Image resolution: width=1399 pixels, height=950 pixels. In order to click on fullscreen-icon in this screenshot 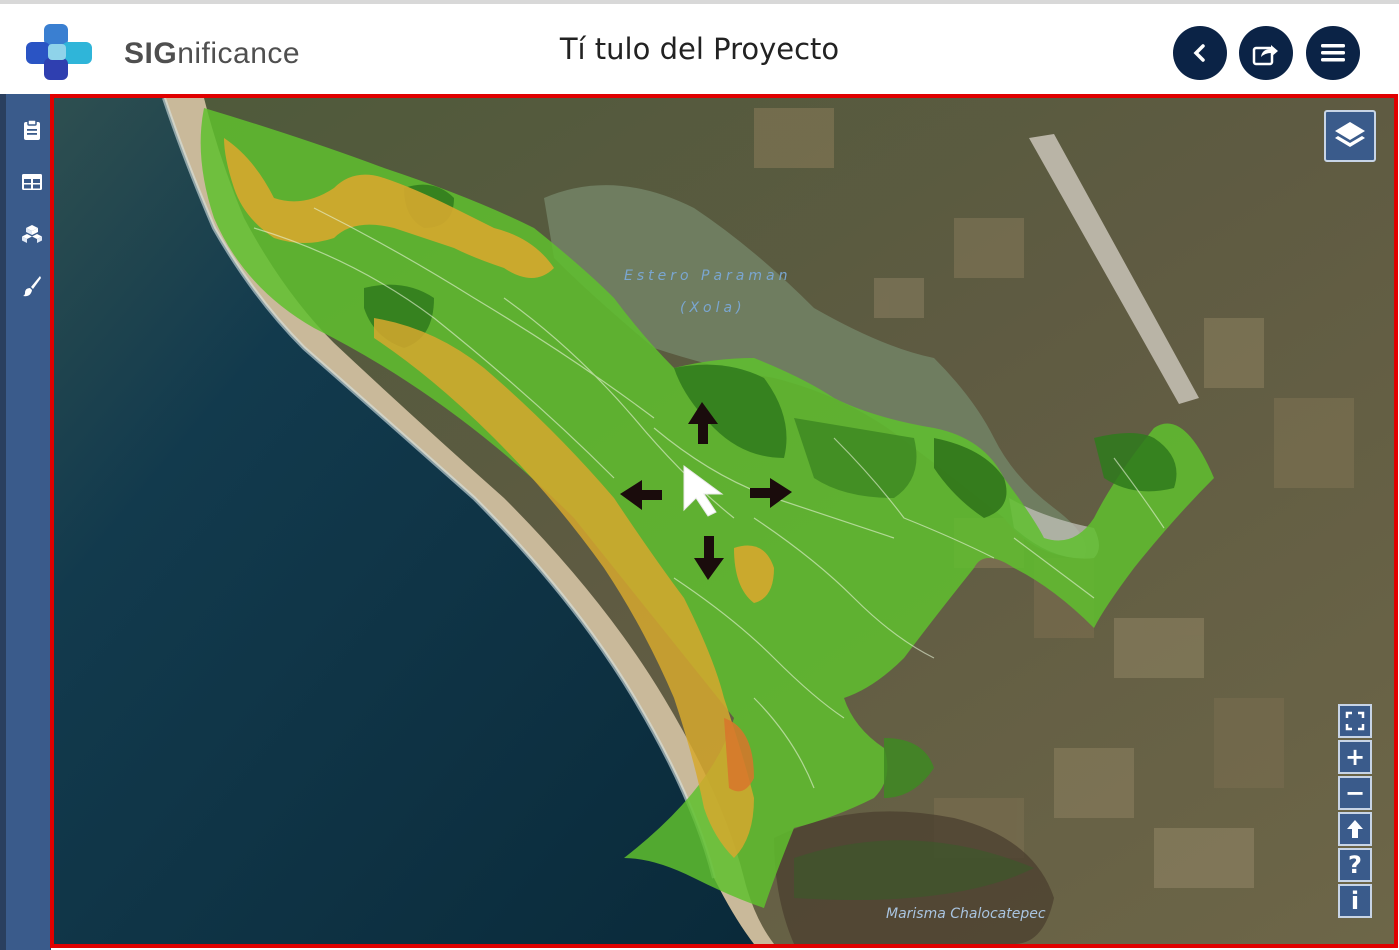, I will do `click(1355, 721)`.